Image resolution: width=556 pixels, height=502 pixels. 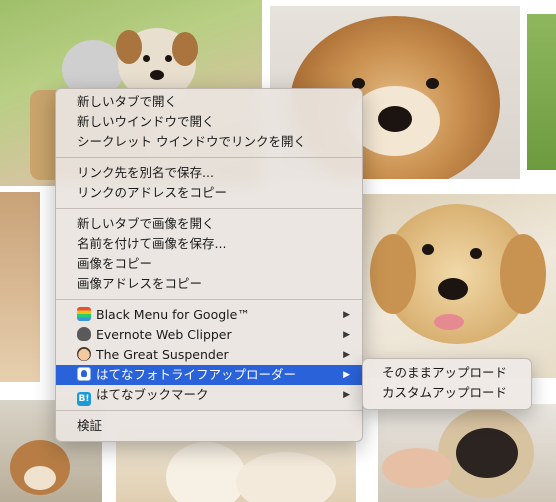 I want to click on puppy-photo-lab, so click(x=459, y=286).